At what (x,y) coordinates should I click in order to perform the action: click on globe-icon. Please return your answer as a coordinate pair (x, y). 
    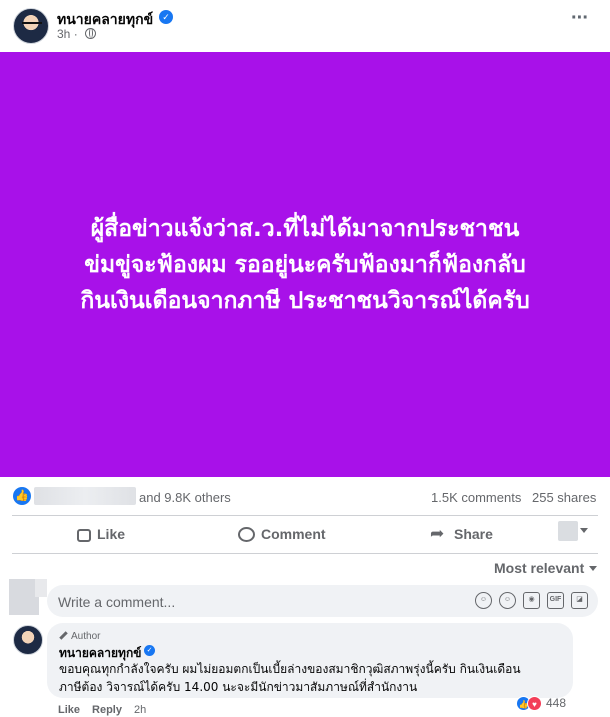
    Looking at the image, I should click on (91, 33).